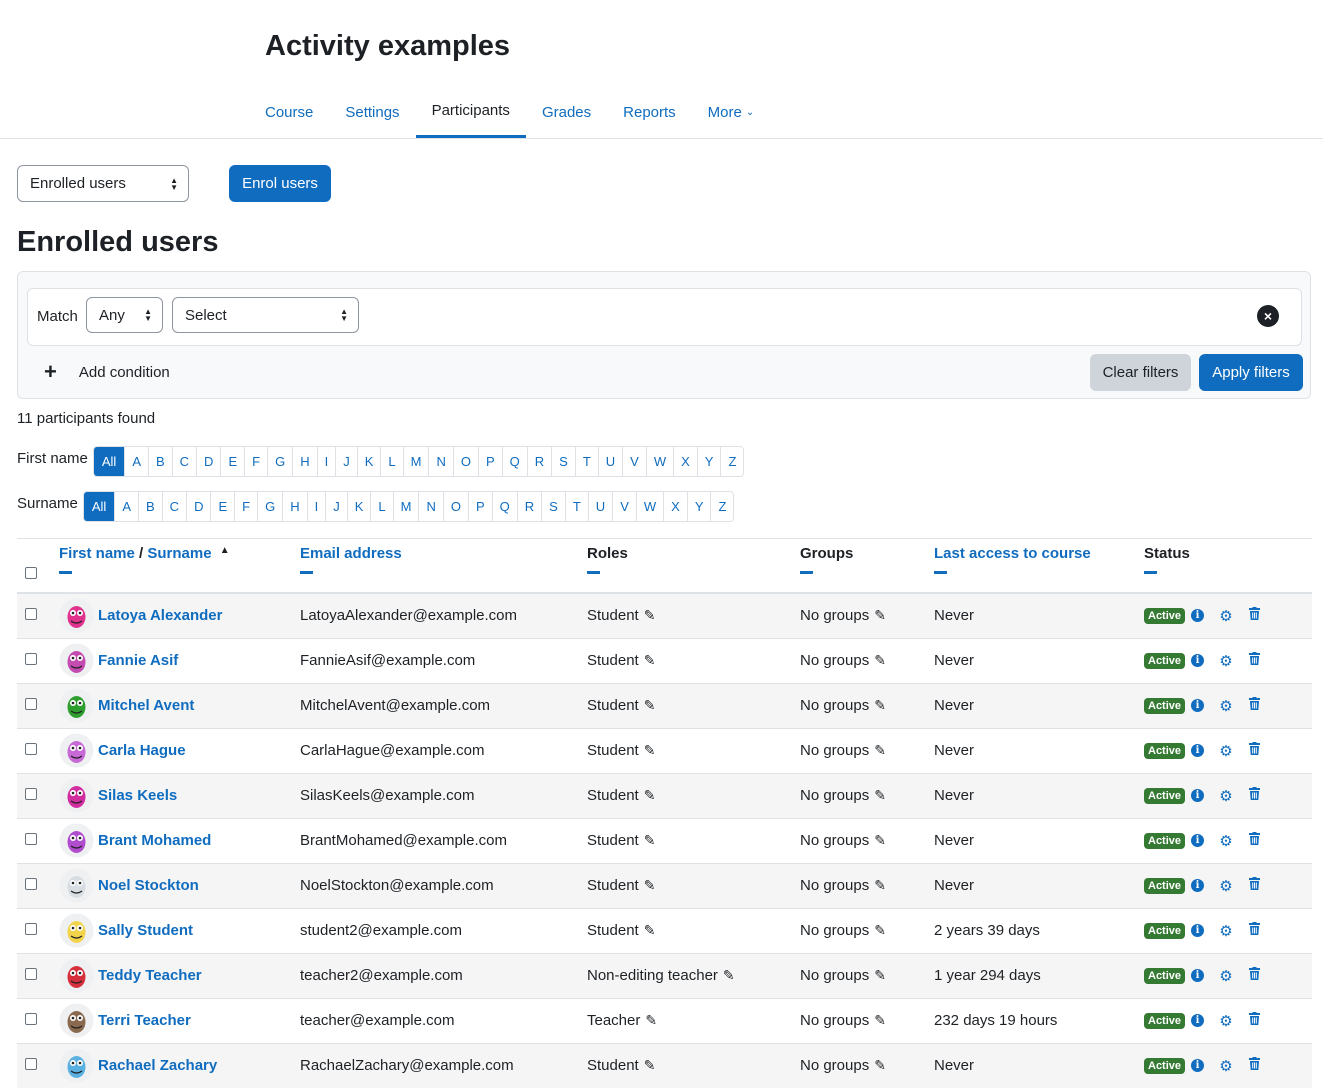  I want to click on firstname-initial-p: P, so click(489, 461).